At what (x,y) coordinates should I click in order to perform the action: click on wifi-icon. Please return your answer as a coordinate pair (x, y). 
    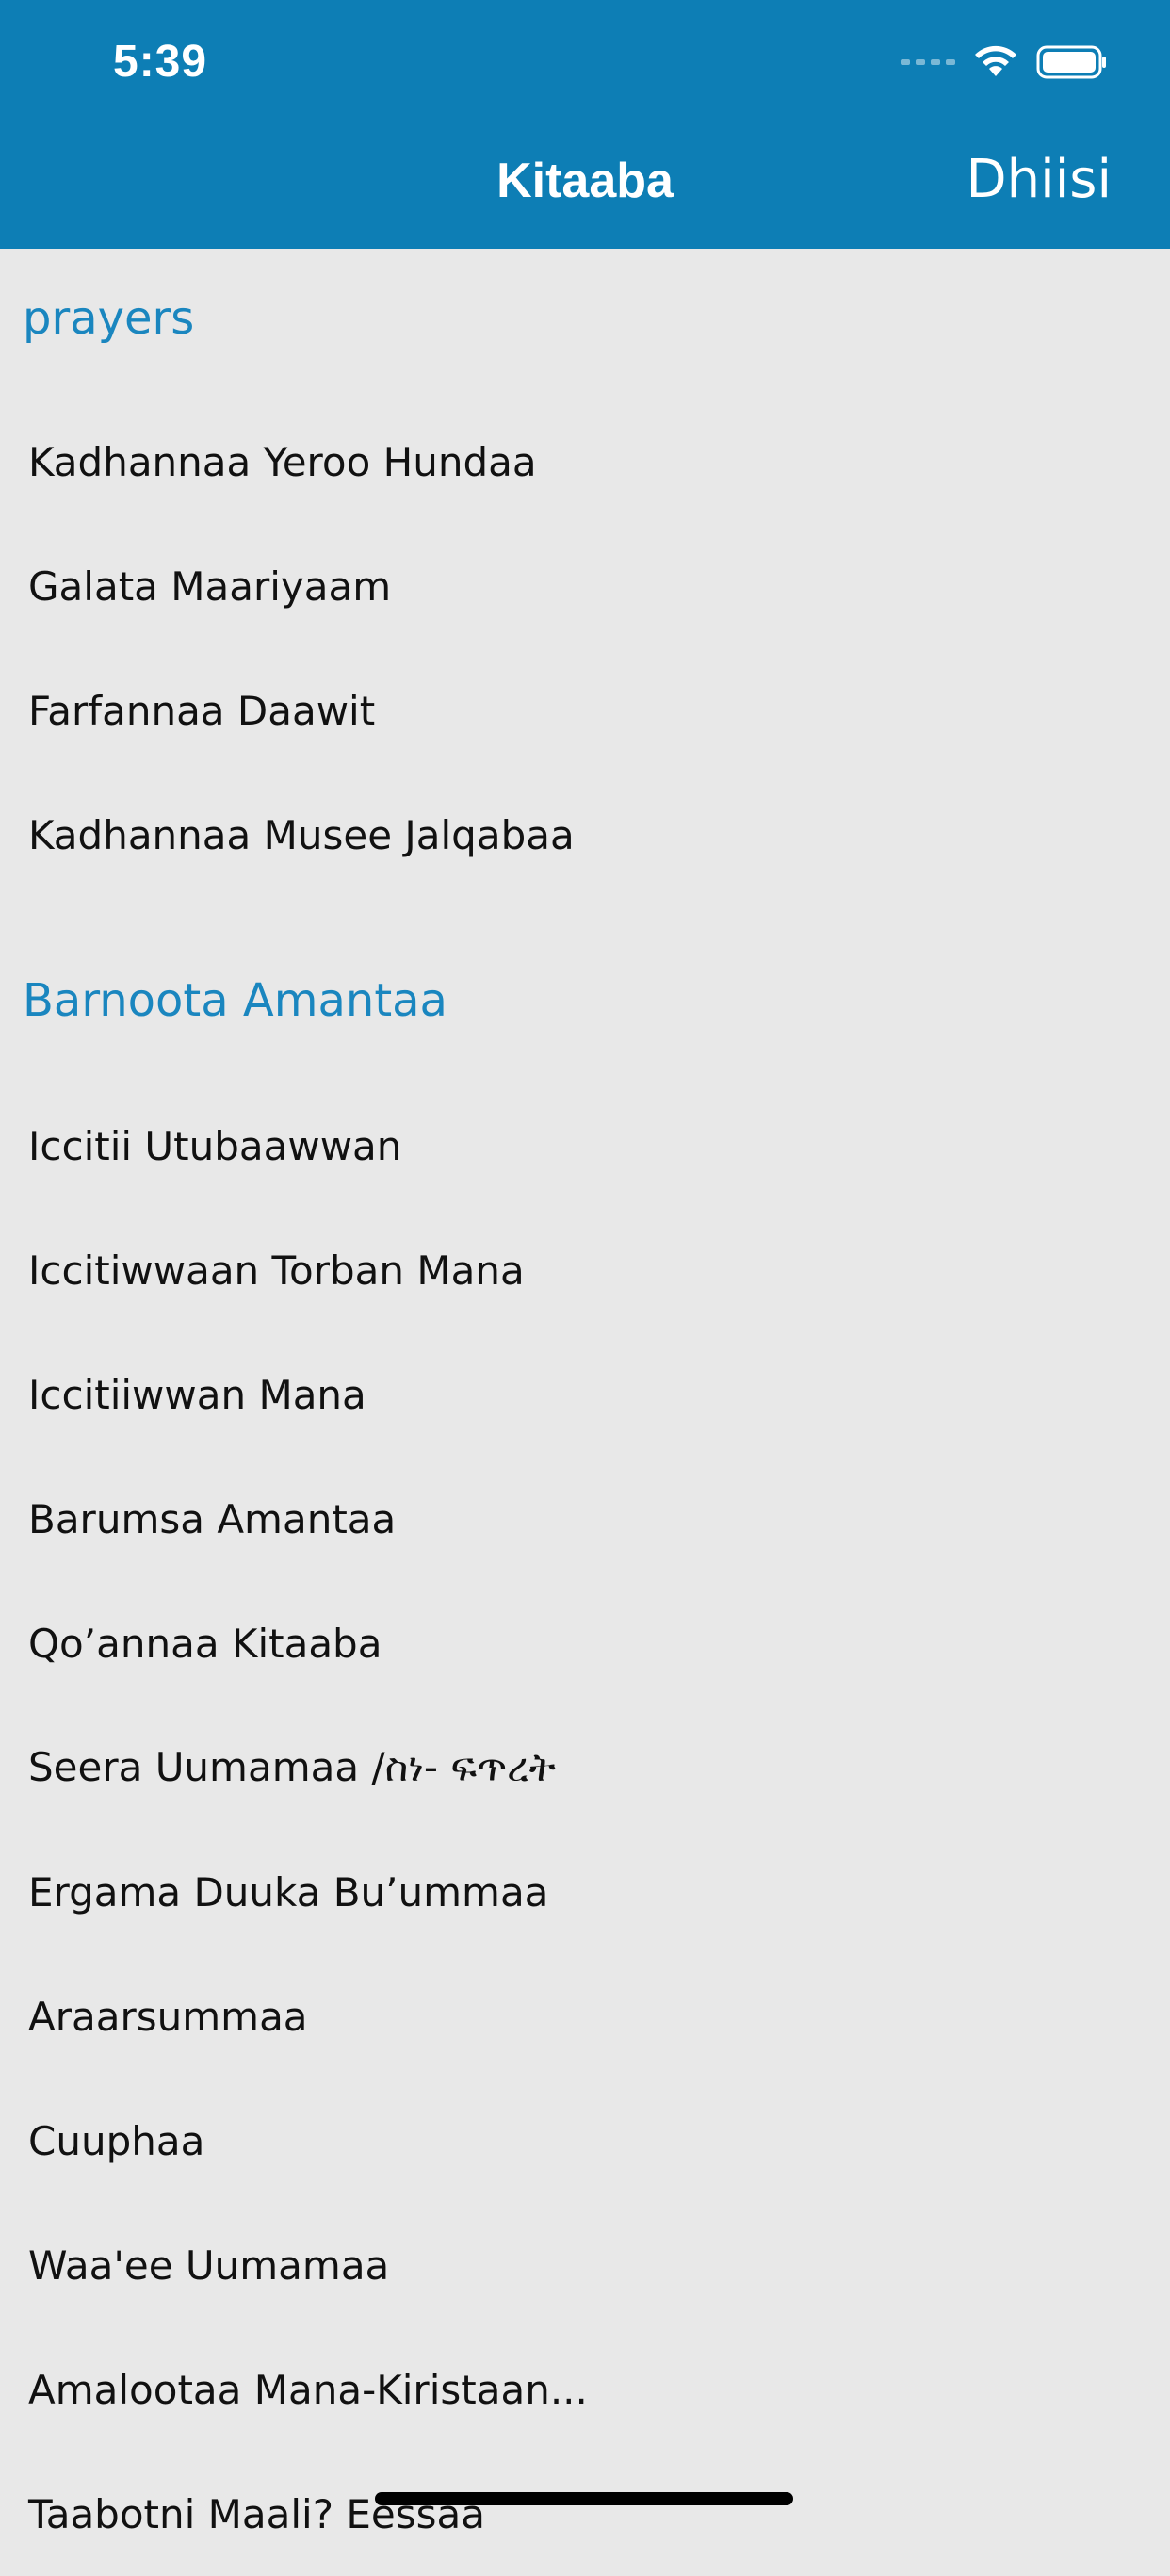
    Looking at the image, I should click on (995, 60).